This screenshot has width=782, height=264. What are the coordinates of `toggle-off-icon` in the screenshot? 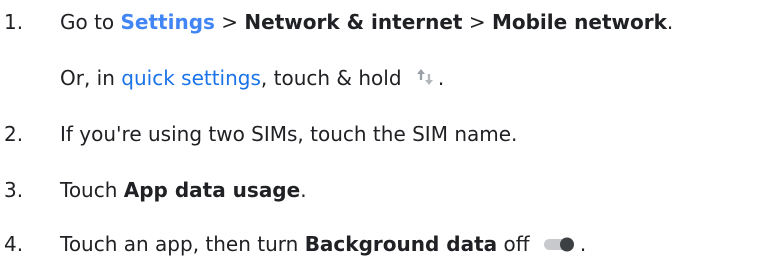 It's located at (560, 242).